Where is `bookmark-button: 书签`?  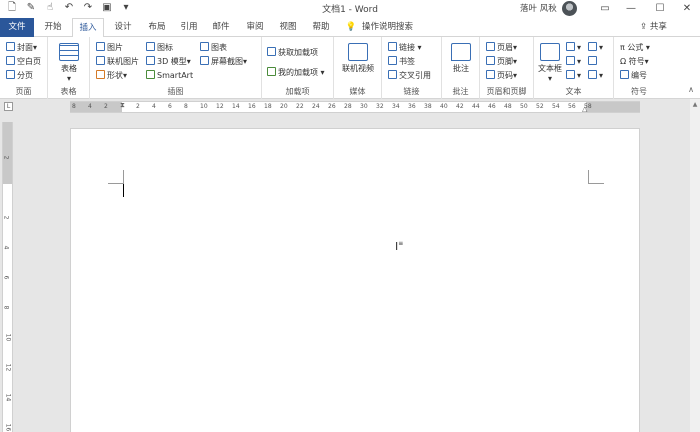 bookmark-button: 书签 is located at coordinates (401, 61).